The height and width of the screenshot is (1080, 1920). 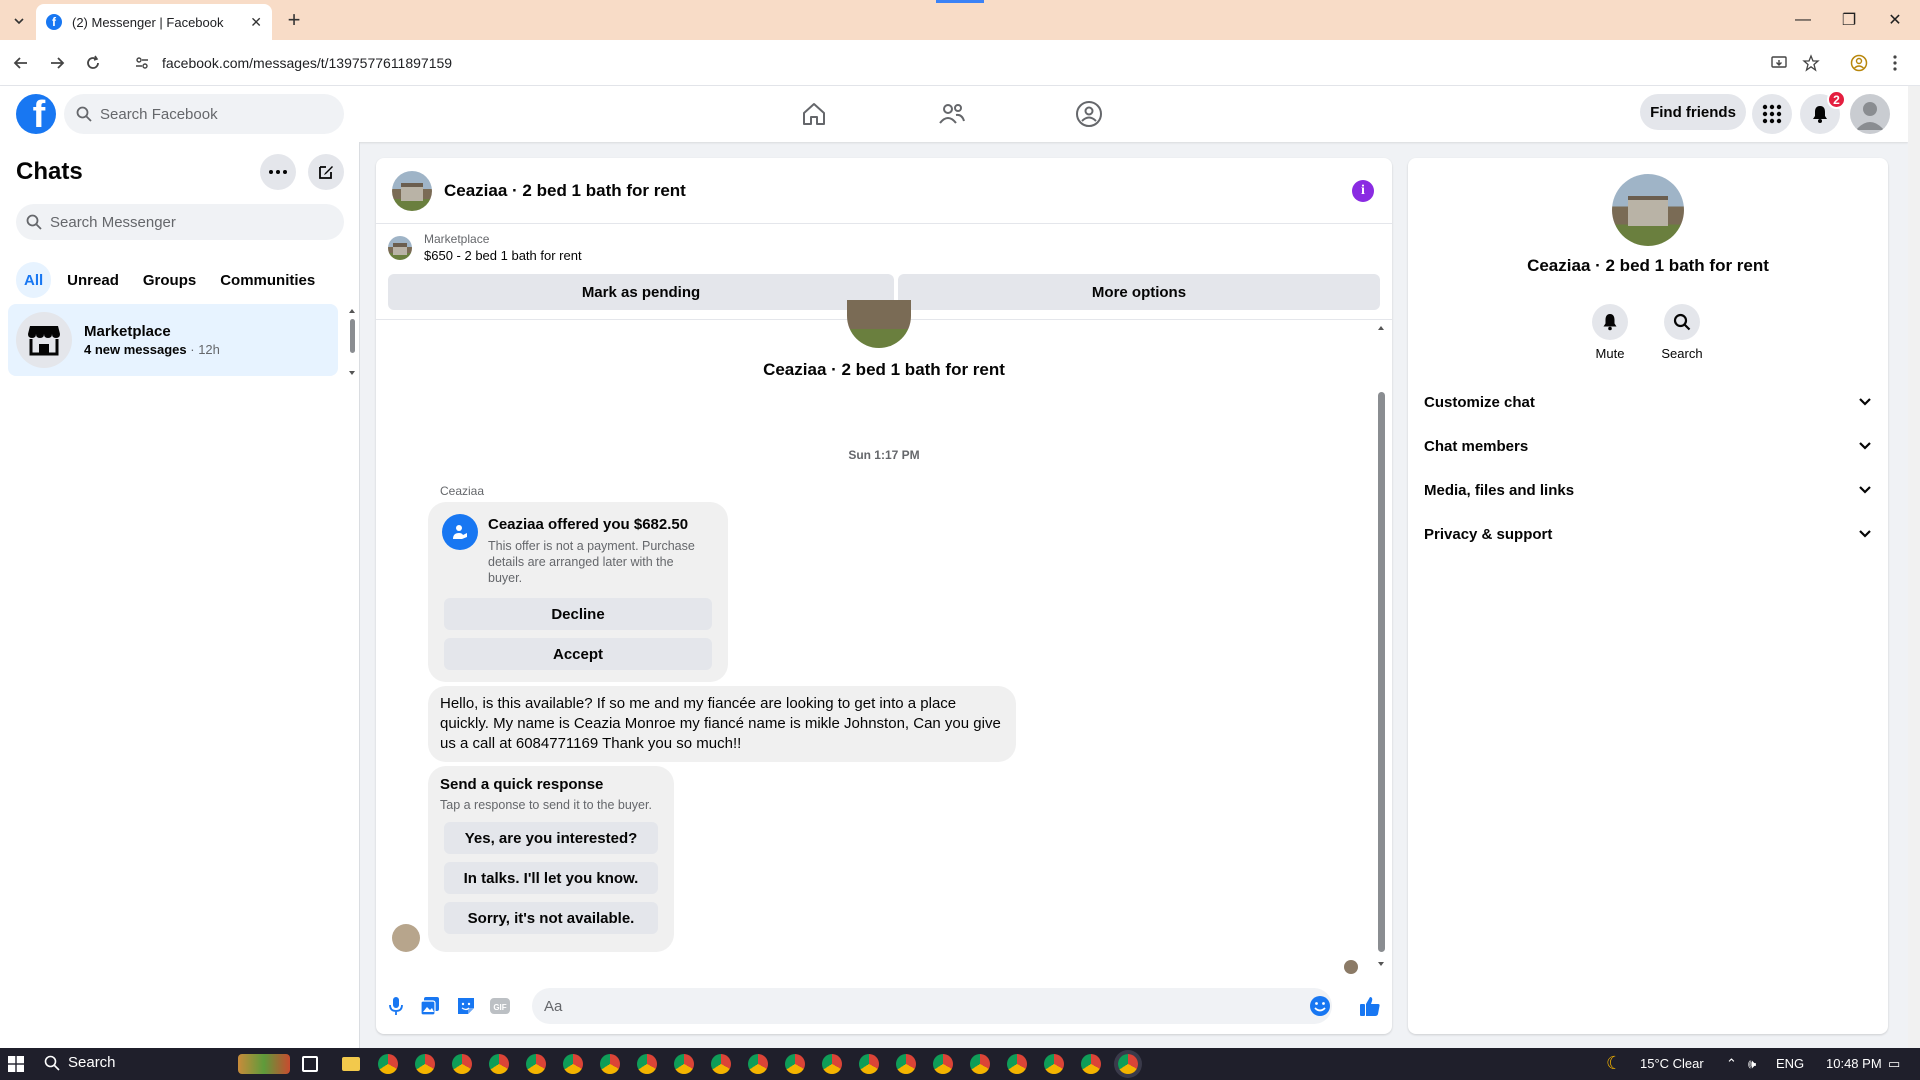 I want to click on more-options-icon, so click(x=278, y=172).